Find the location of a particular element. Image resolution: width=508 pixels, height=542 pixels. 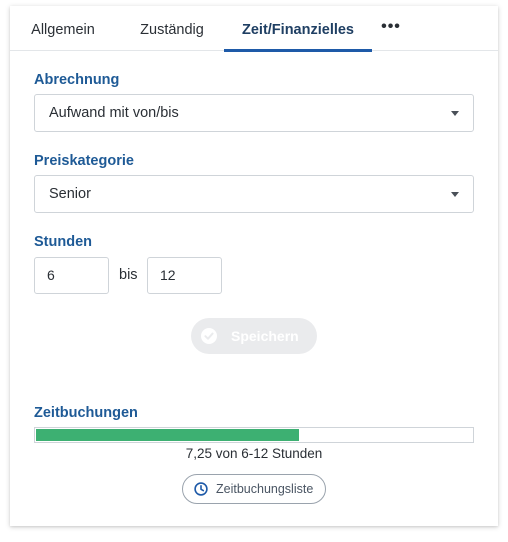

tab-zeit-finanzielles: Zeit/Finanzielles is located at coordinates (298, 29).